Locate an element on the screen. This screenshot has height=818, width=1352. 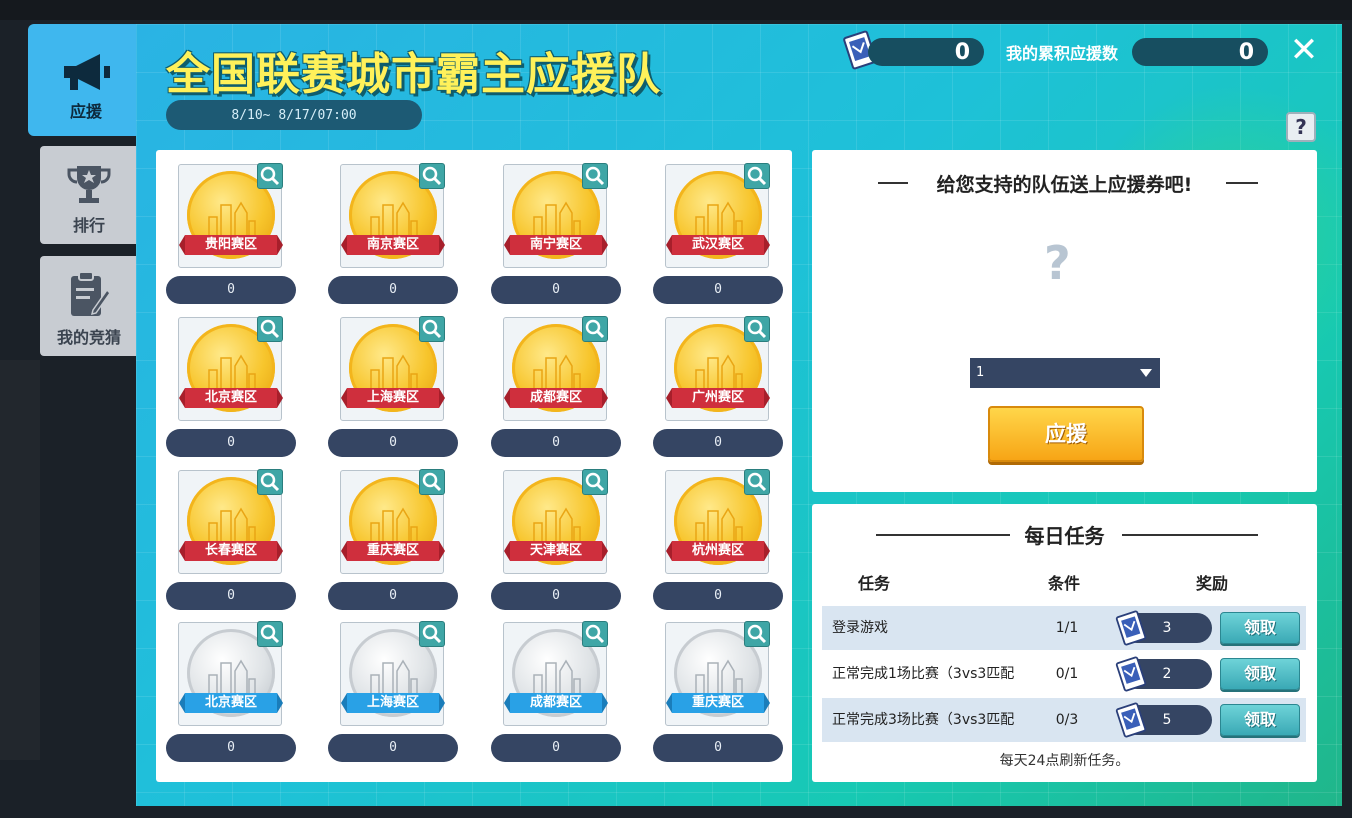
medal-cell: 武汉赛区 0 is located at coordinates (718, 238).